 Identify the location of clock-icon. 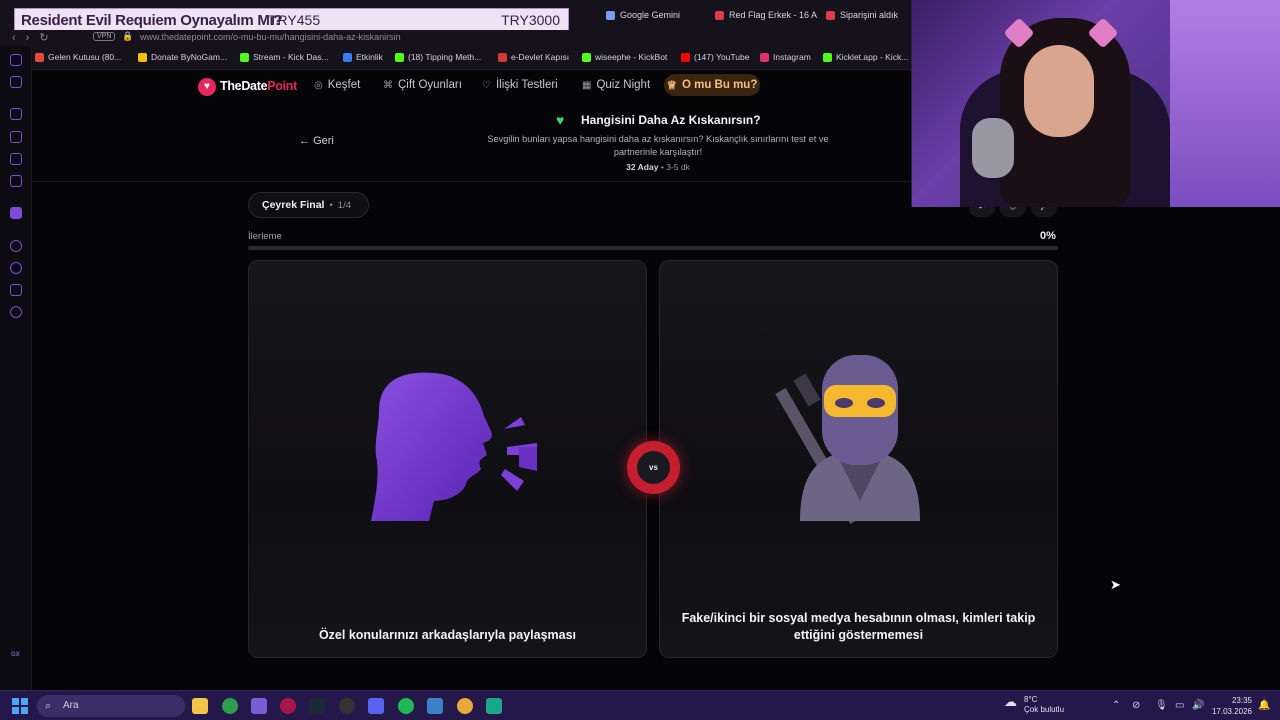
(16, 268).